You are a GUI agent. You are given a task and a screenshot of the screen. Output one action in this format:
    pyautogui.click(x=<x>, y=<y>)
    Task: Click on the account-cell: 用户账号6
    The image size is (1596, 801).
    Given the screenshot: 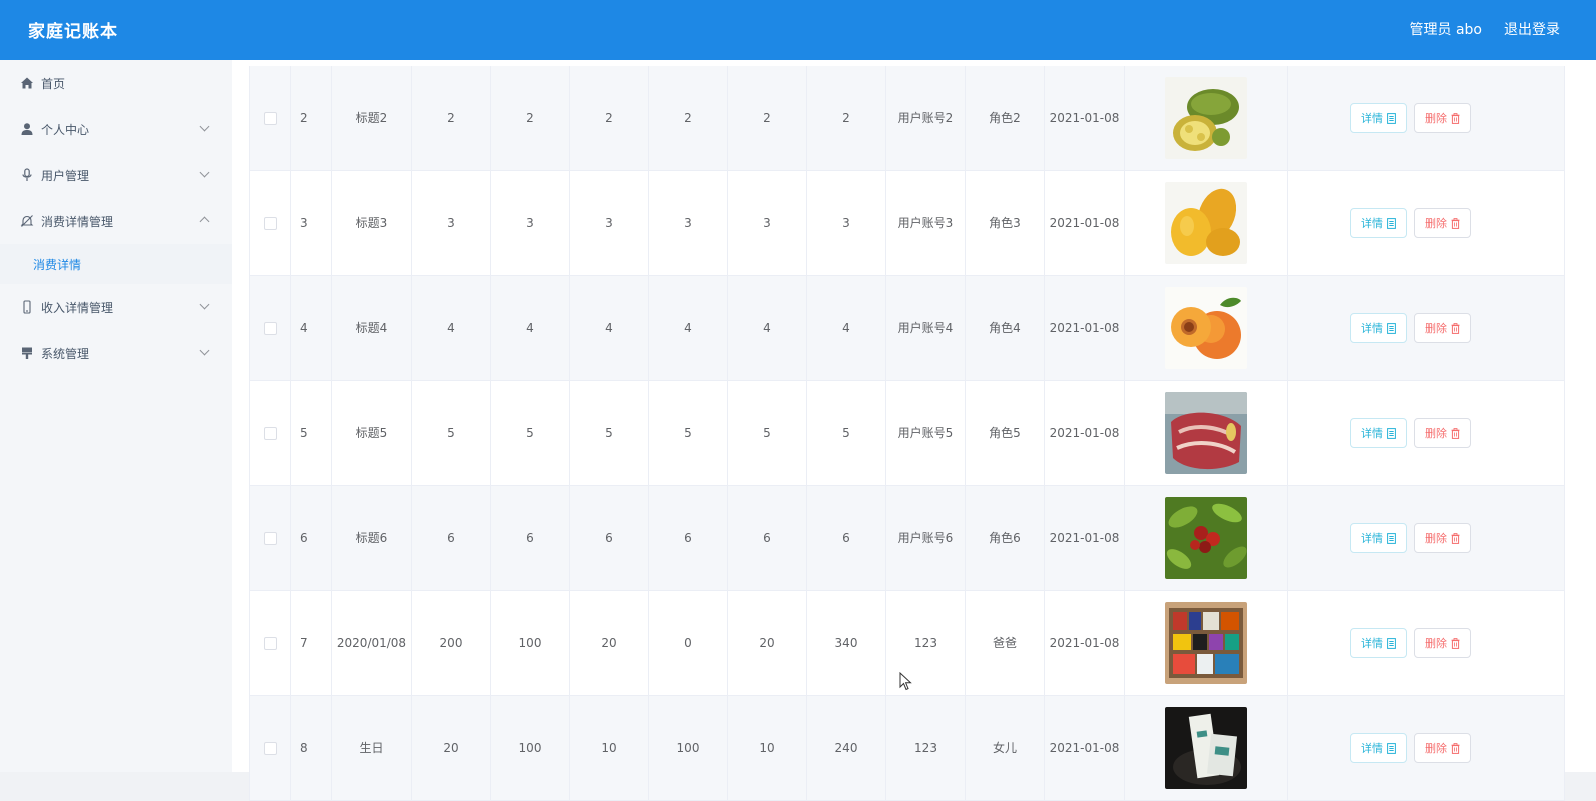 What is the action you would take?
    pyautogui.click(x=926, y=538)
    